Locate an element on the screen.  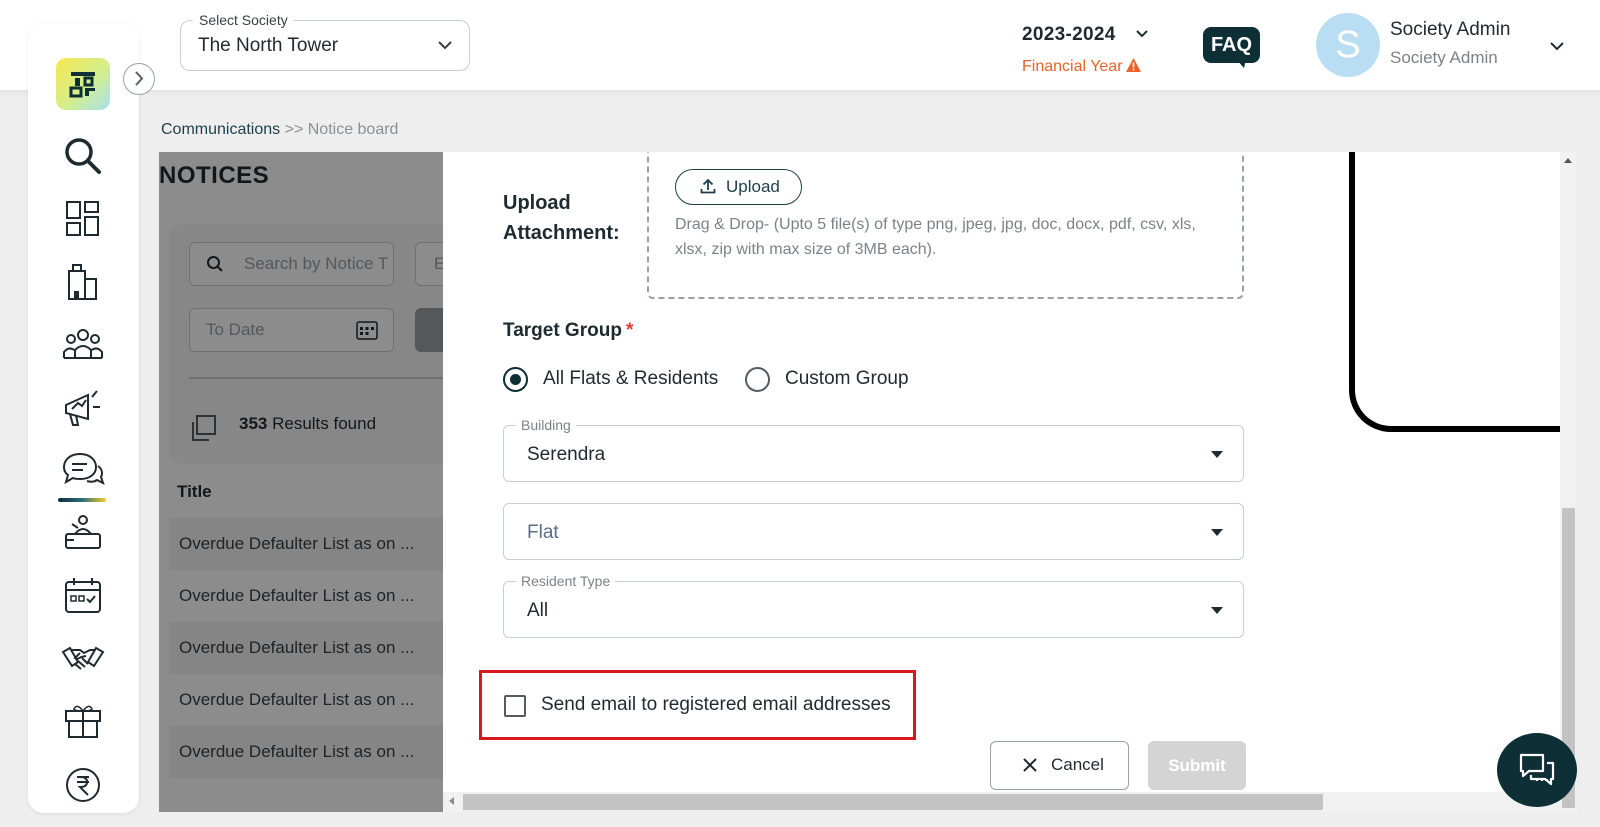
chat-support-button is located at coordinates (1537, 770).